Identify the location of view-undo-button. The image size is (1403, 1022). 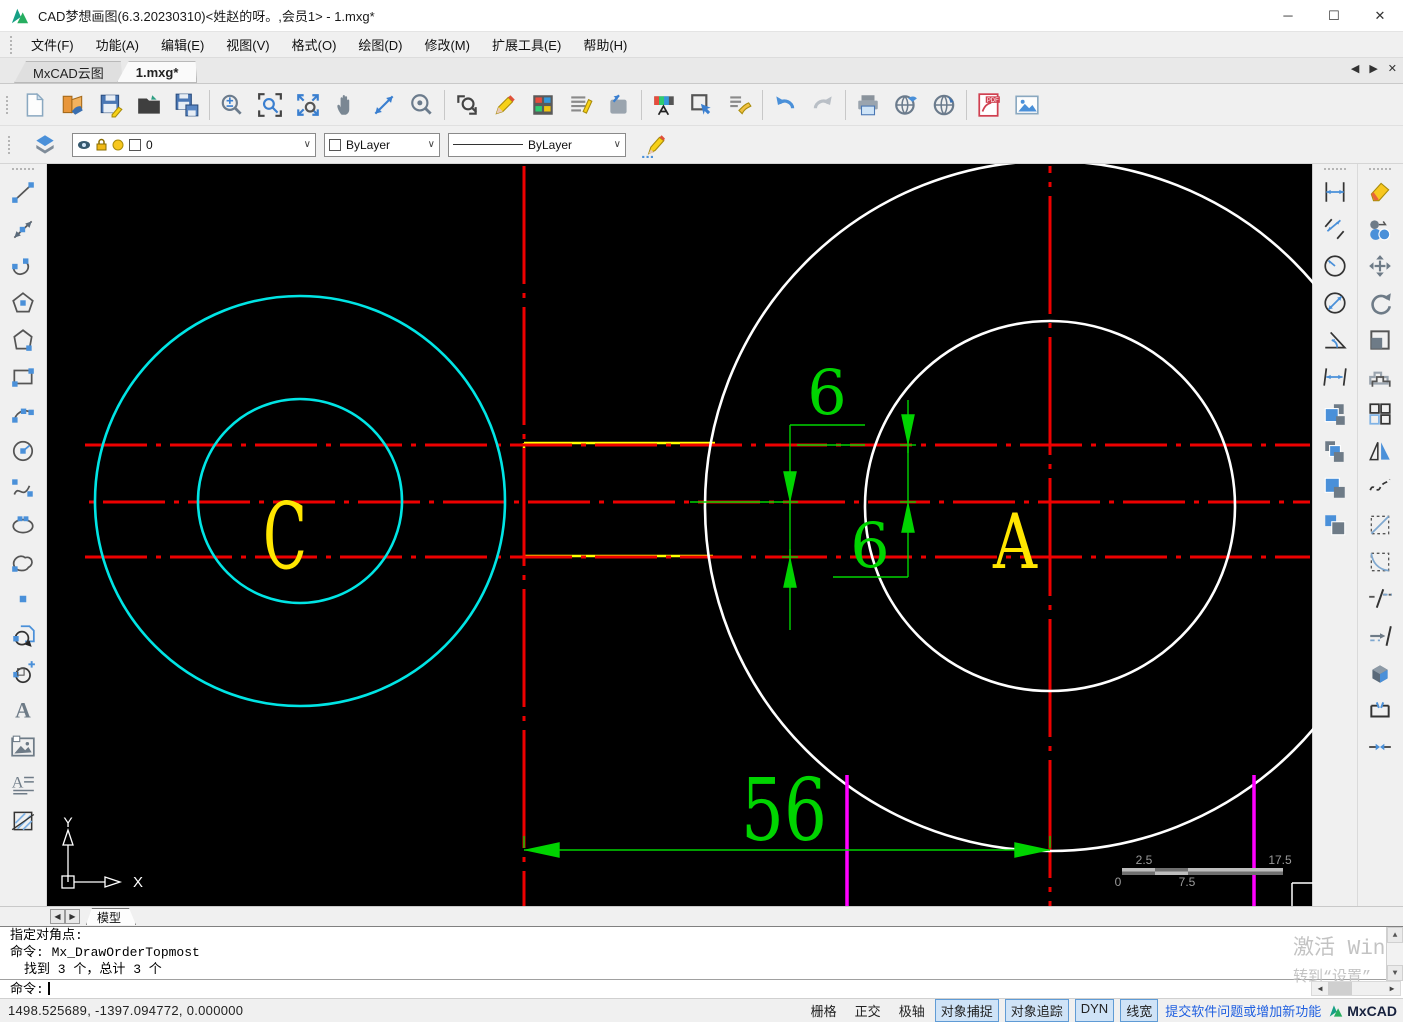
(467, 105).